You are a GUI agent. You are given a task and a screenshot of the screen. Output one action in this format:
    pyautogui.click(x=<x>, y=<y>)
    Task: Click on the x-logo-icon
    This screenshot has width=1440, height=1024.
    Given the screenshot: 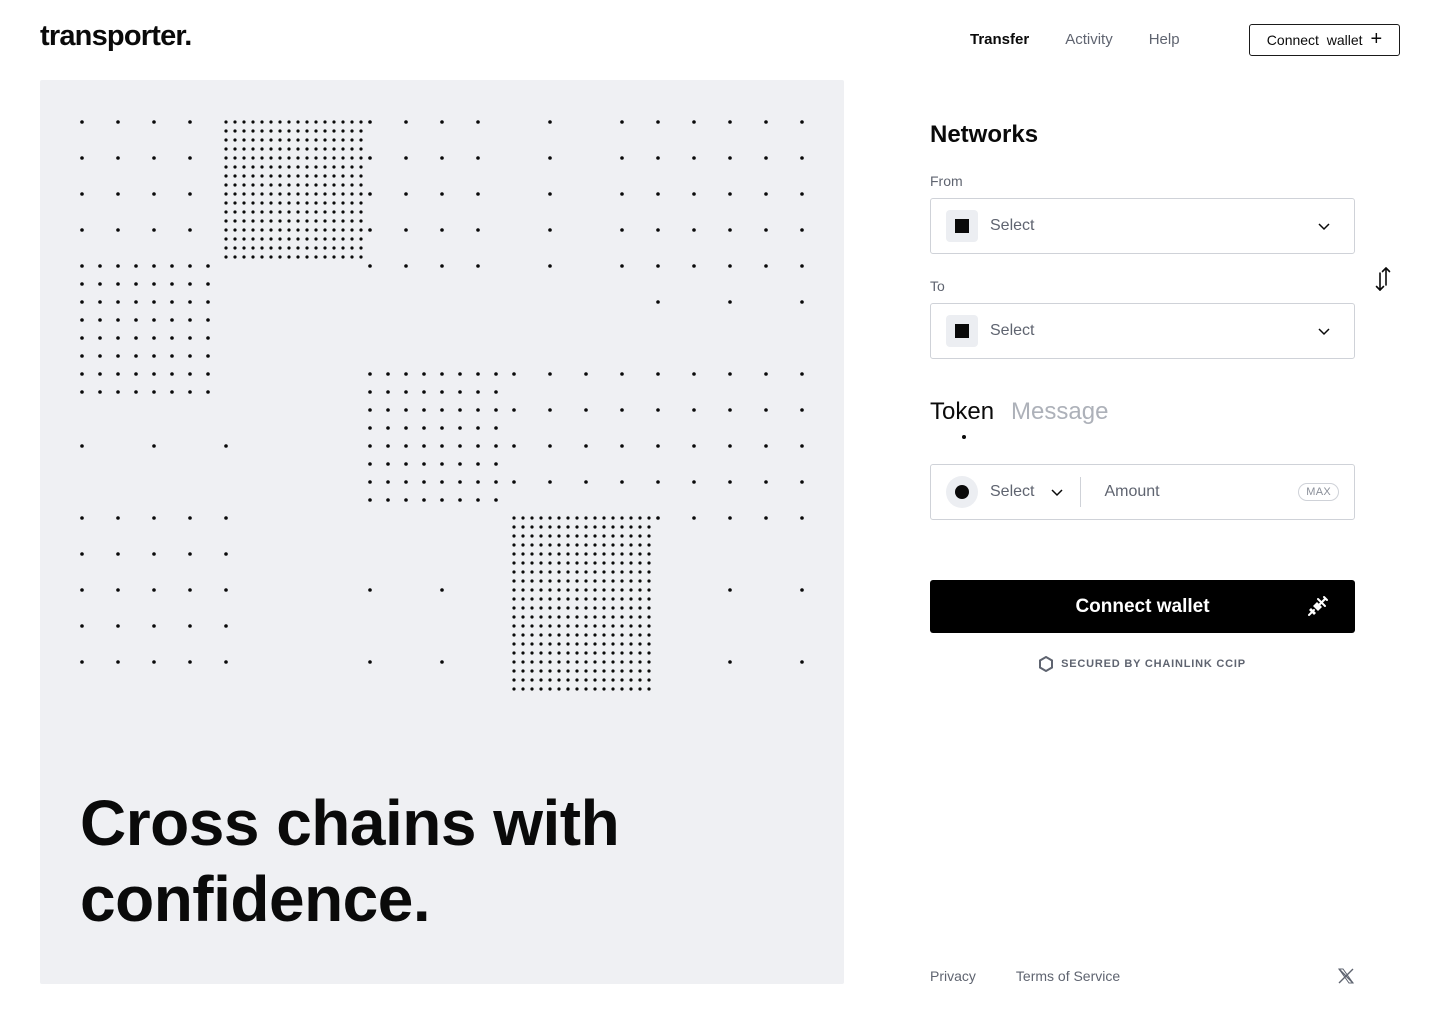 What is the action you would take?
    pyautogui.click(x=1346, y=976)
    